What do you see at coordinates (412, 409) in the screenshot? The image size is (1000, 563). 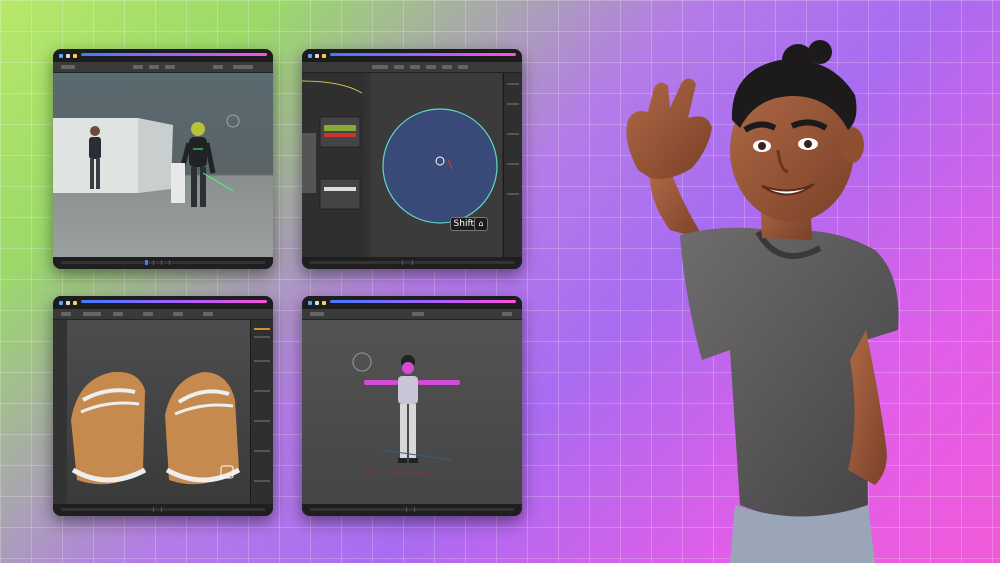 I see `t-pose-character` at bounding box center [412, 409].